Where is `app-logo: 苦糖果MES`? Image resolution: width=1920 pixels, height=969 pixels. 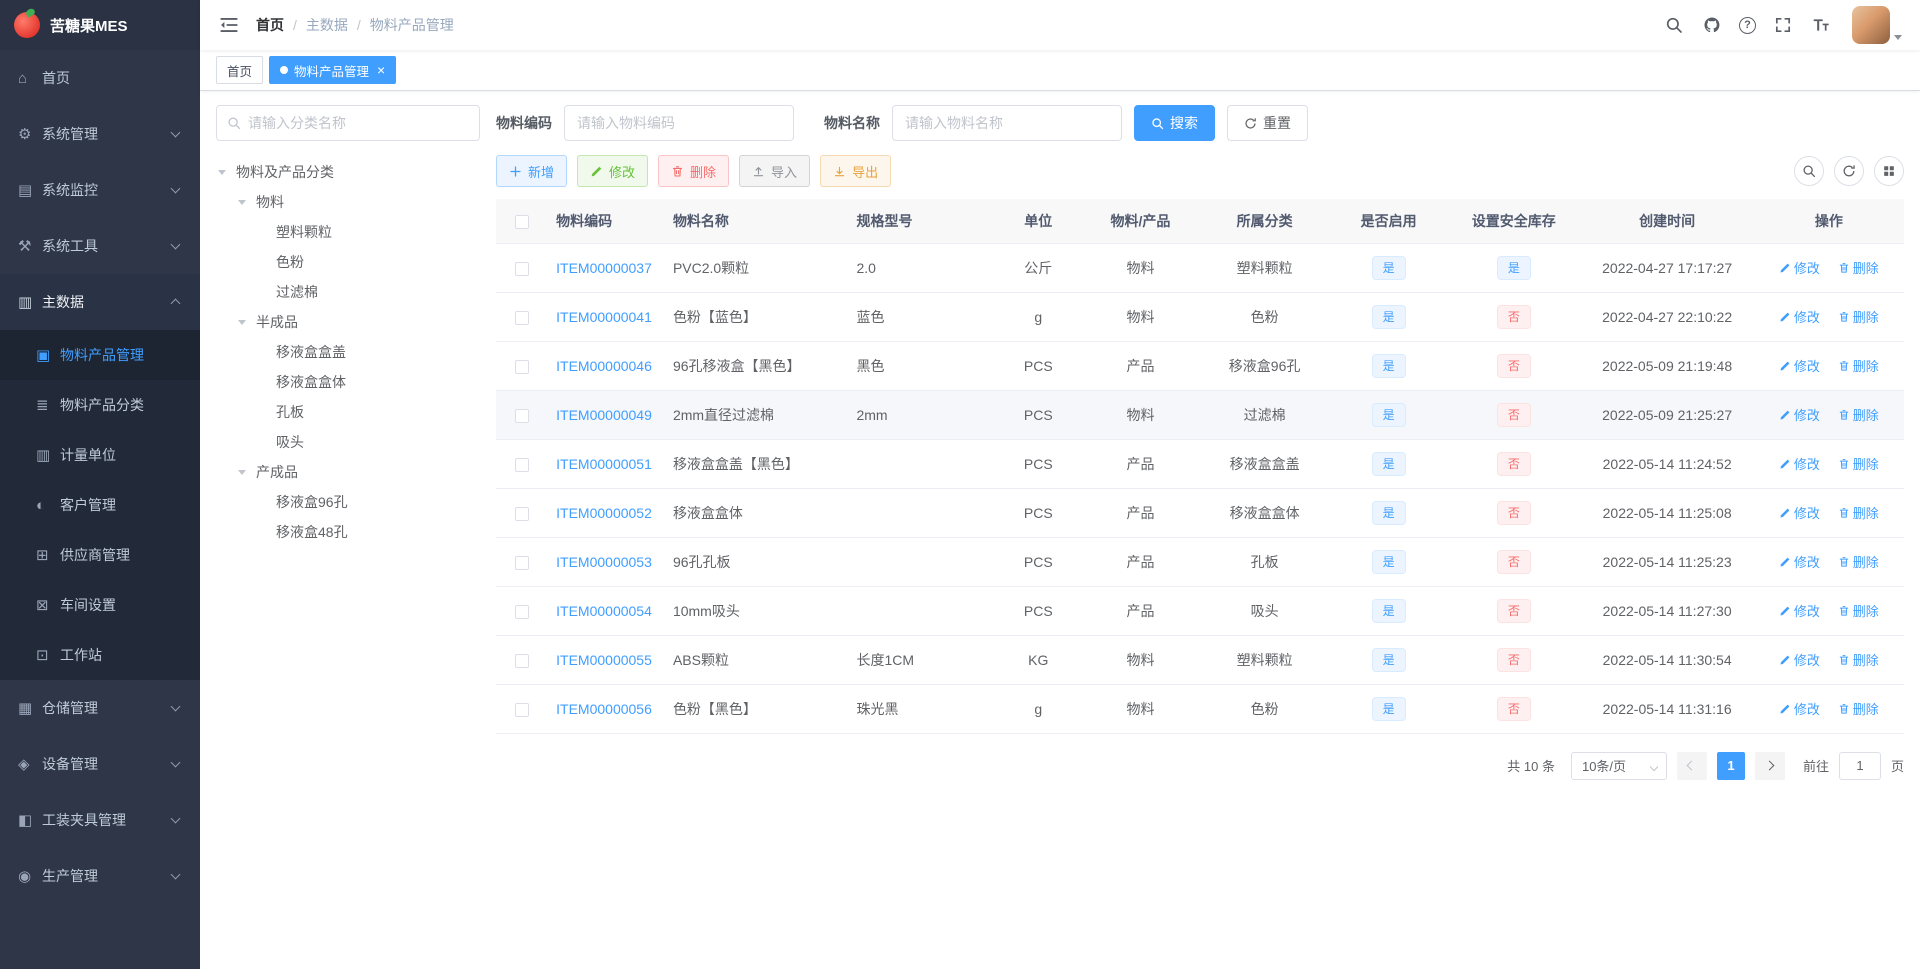
app-logo: 苦糖果MES is located at coordinates (100, 25).